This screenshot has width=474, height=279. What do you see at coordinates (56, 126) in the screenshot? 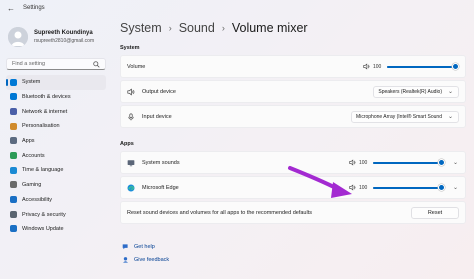
I see `sidebar-item-personalisation: Personalisation` at bounding box center [56, 126].